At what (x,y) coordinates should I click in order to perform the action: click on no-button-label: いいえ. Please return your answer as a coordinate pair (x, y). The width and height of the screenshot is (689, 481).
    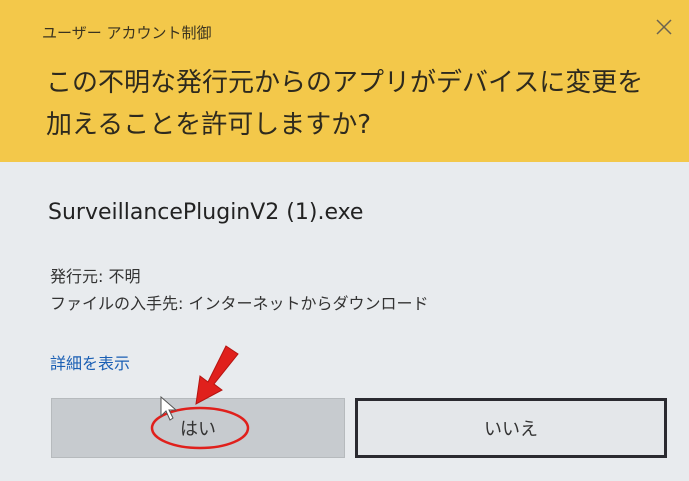
    Looking at the image, I should click on (511, 429).